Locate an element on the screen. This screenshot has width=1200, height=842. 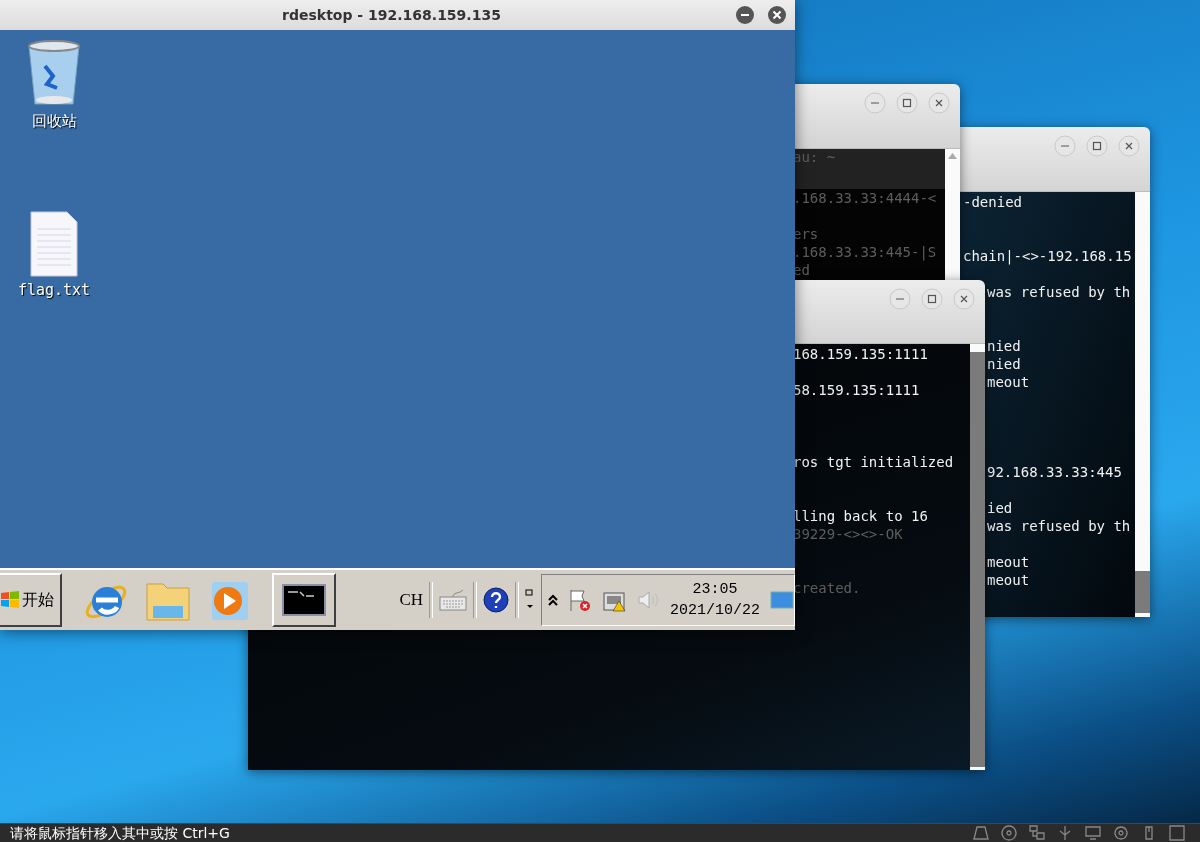
text-file-icon is located at coordinates (54, 244).